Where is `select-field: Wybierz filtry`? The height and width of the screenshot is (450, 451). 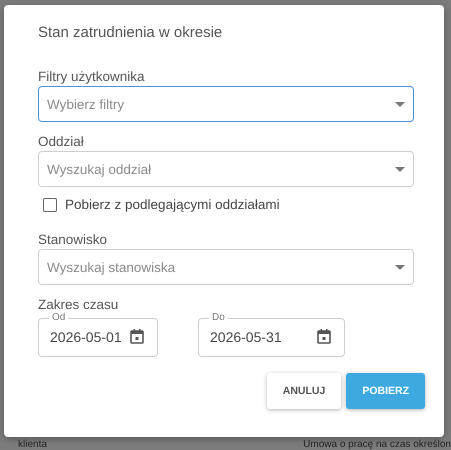 select-field: Wybierz filtry is located at coordinates (226, 104).